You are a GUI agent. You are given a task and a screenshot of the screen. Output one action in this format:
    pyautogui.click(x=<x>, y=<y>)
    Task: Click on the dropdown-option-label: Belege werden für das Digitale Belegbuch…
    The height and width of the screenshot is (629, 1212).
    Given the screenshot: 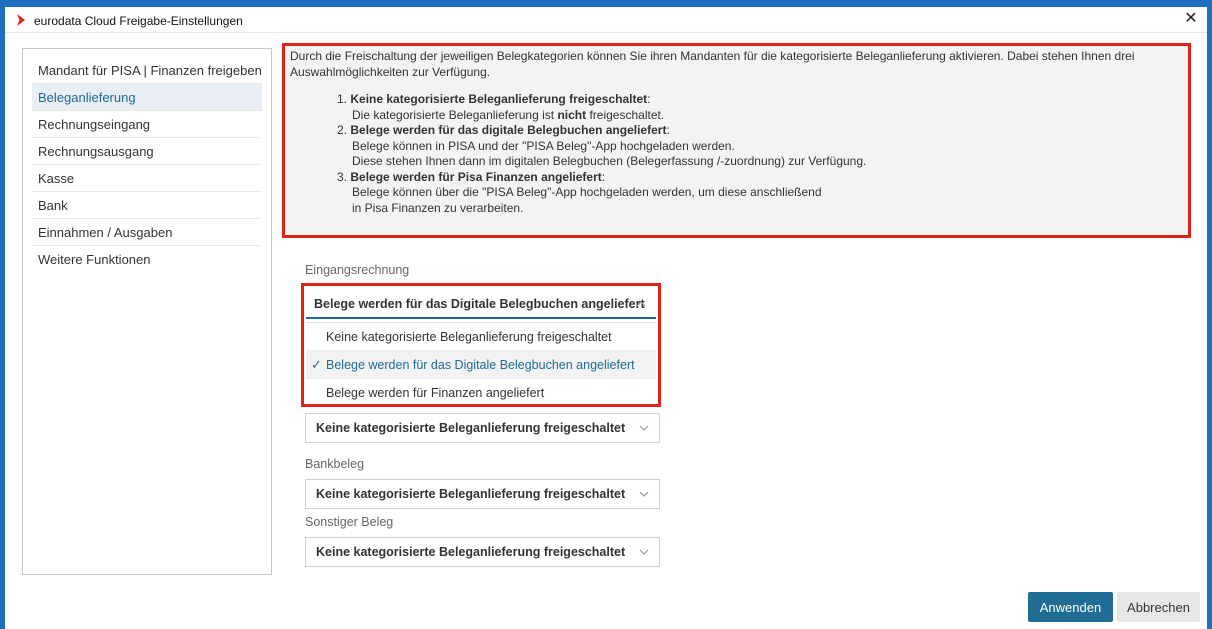 What is the action you would take?
    pyautogui.click(x=480, y=365)
    